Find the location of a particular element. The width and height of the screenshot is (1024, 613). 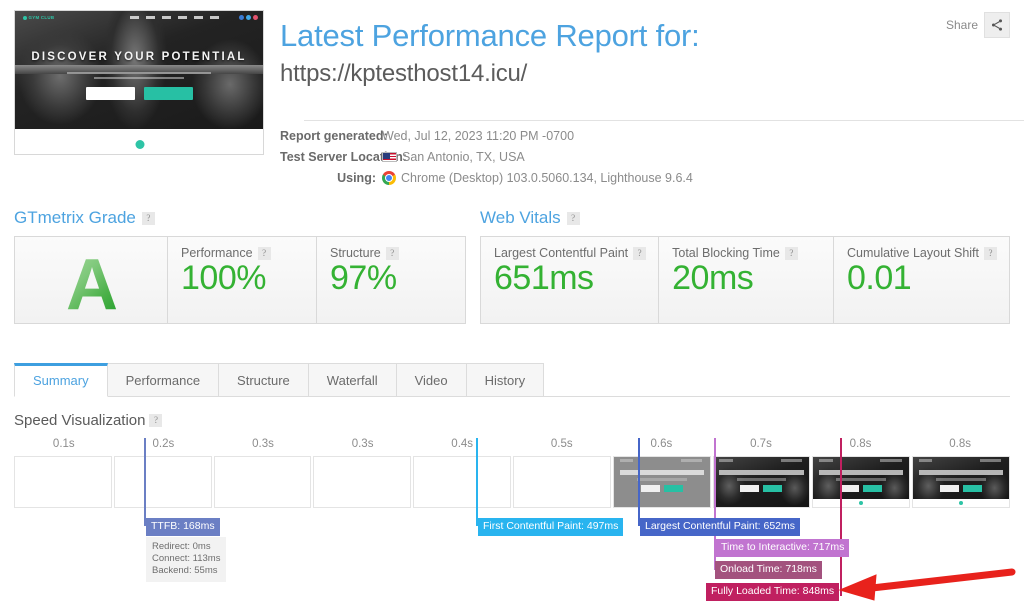

tab-summary: Summary is located at coordinates (61, 380).